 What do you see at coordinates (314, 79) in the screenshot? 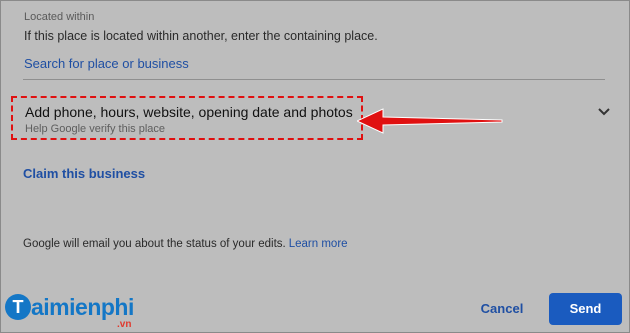
I see `search-input-underline` at bounding box center [314, 79].